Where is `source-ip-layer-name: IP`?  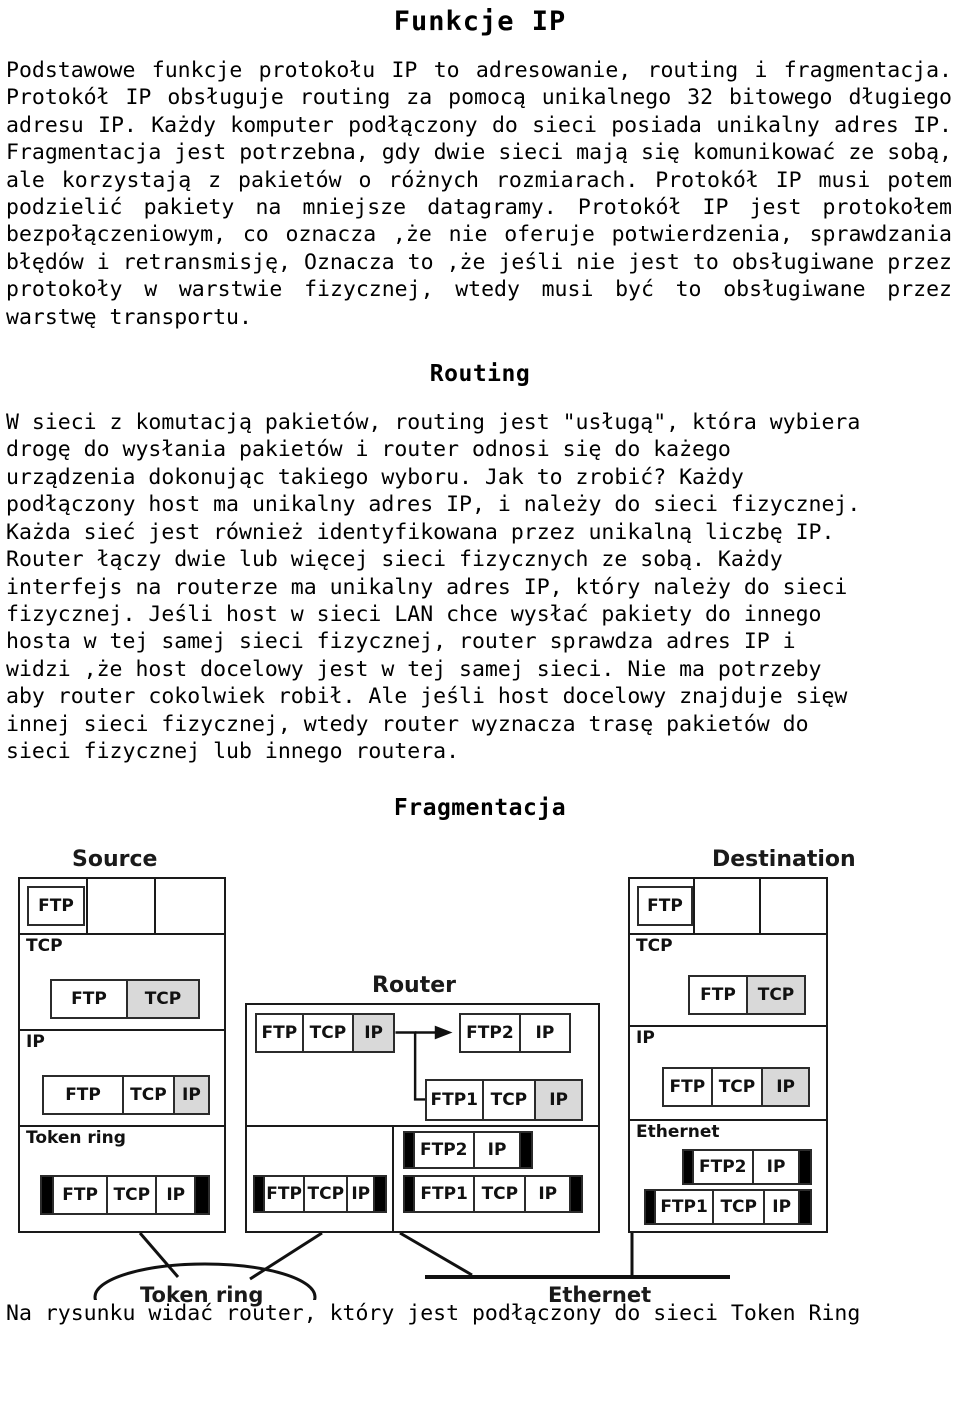
source-ip-layer-name: IP is located at coordinates (35, 1042).